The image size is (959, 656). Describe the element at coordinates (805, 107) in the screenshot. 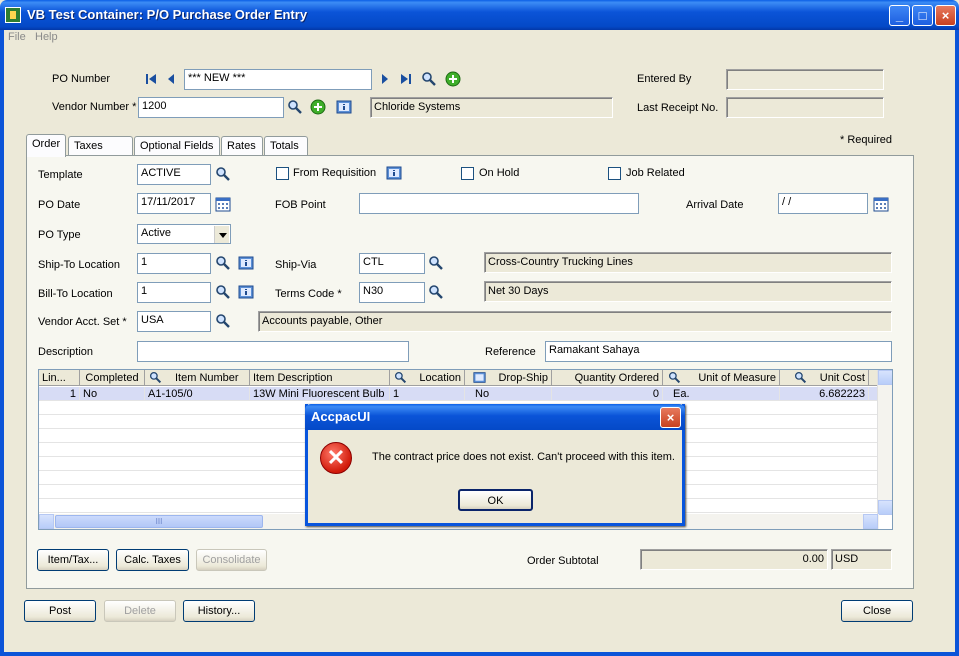

I see `last-receipt-field` at that location.